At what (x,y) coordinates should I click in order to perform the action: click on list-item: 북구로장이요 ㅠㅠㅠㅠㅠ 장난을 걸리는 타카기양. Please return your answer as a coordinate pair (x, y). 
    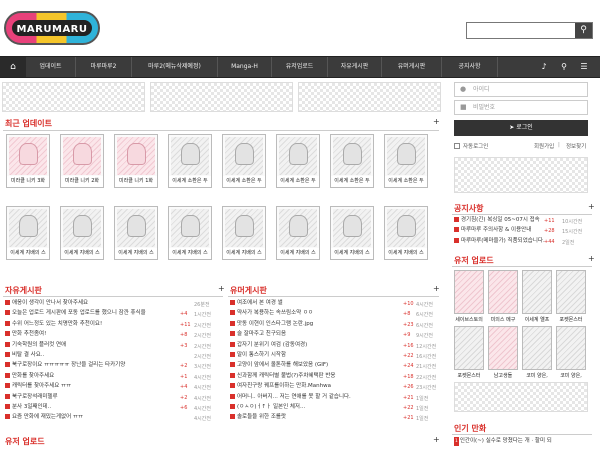
    Looking at the image, I should click on (91, 365).